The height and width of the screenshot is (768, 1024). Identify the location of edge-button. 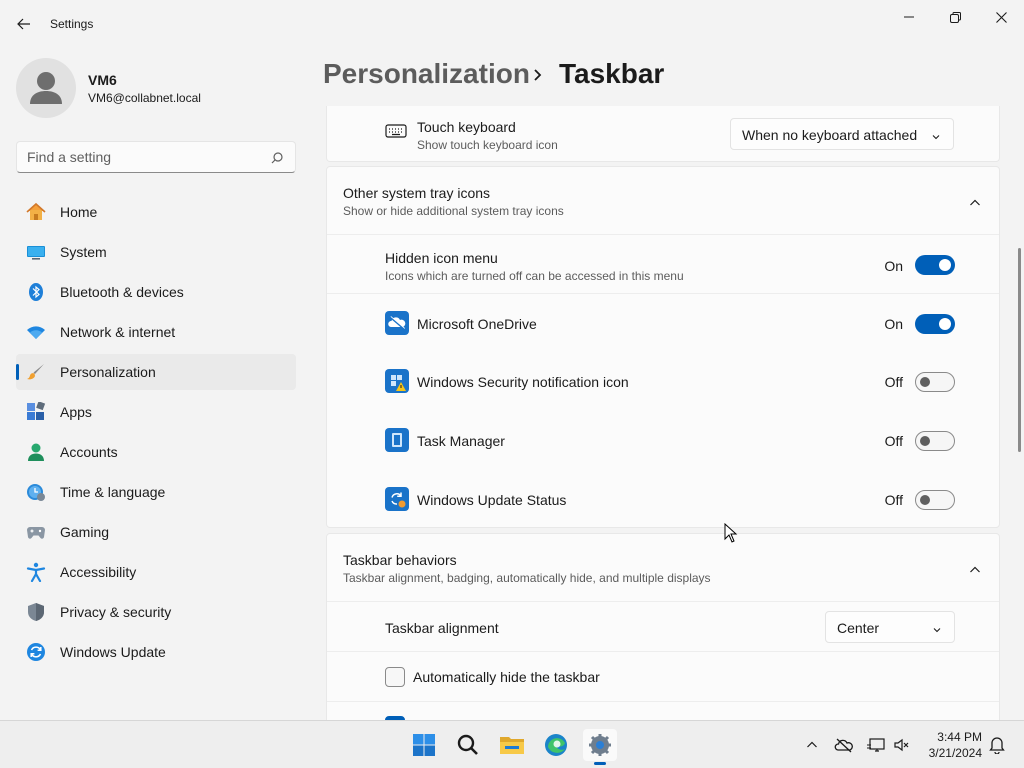
(556, 745).